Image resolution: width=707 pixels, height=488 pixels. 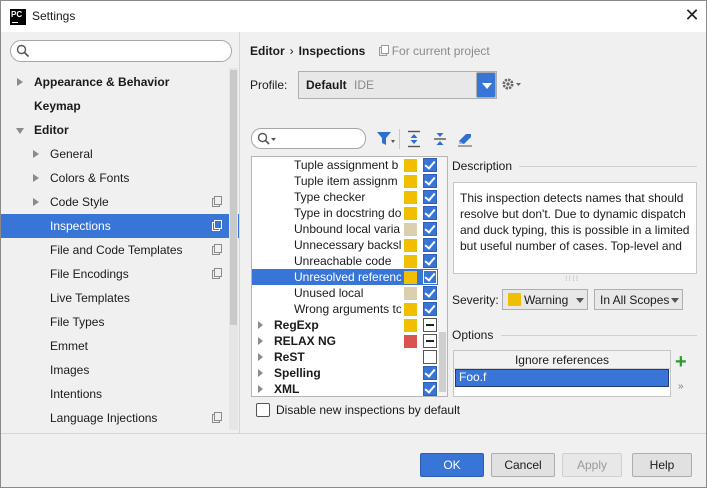 I want to click on inspection-group-row: XML, so click(x=349, y=388).